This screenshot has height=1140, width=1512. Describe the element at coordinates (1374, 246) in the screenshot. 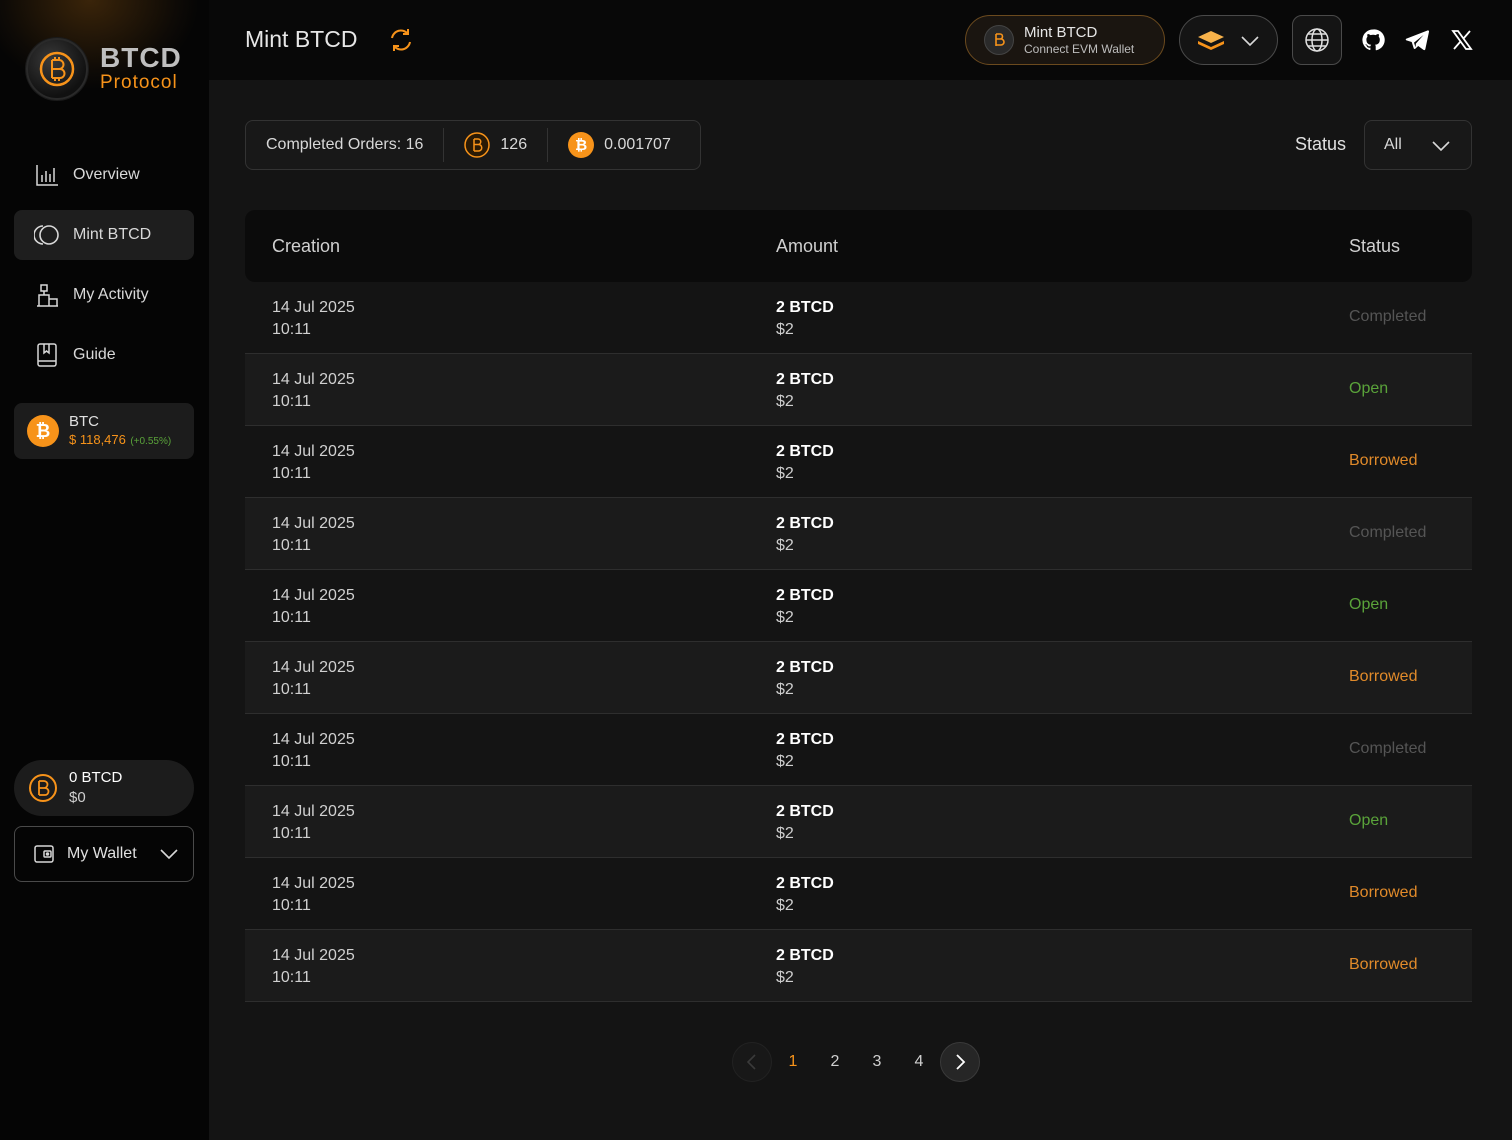

I see `column-header-status: Status` at that location.